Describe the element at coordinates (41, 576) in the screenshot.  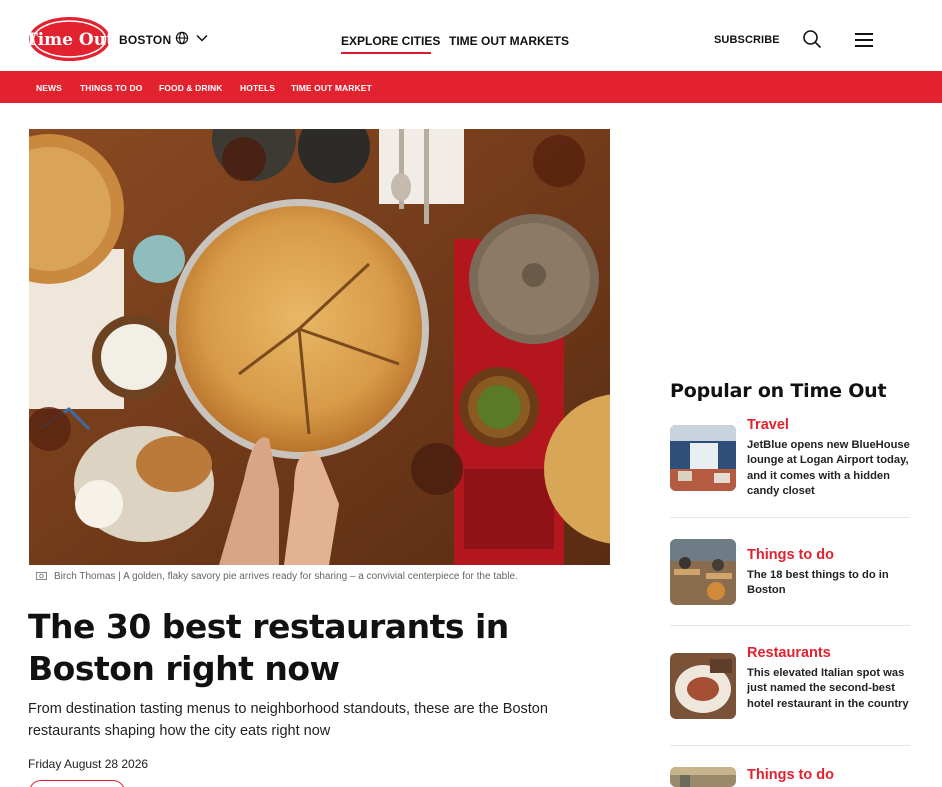
I see `camera-icon` at that location.